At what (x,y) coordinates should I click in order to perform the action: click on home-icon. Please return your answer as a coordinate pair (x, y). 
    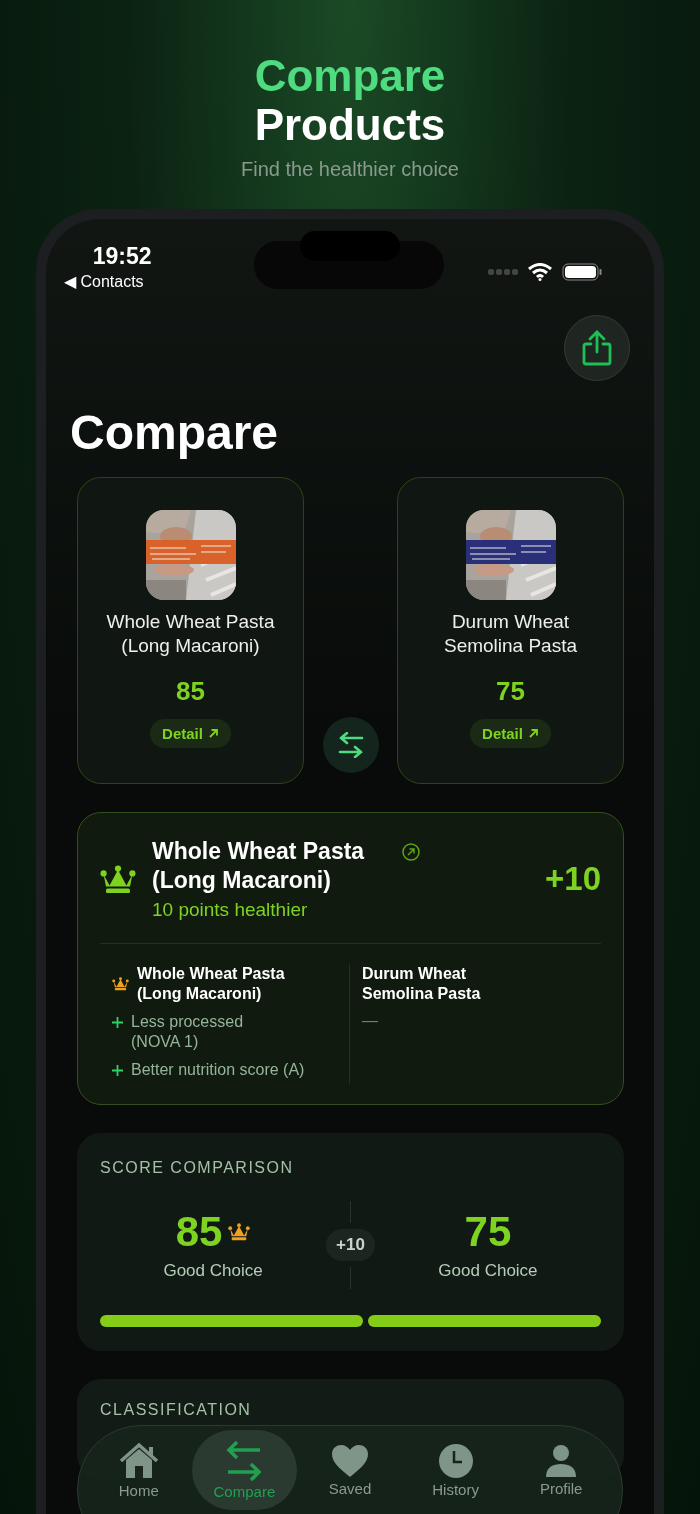
    Looking at the image, I should click on (138, 1460).